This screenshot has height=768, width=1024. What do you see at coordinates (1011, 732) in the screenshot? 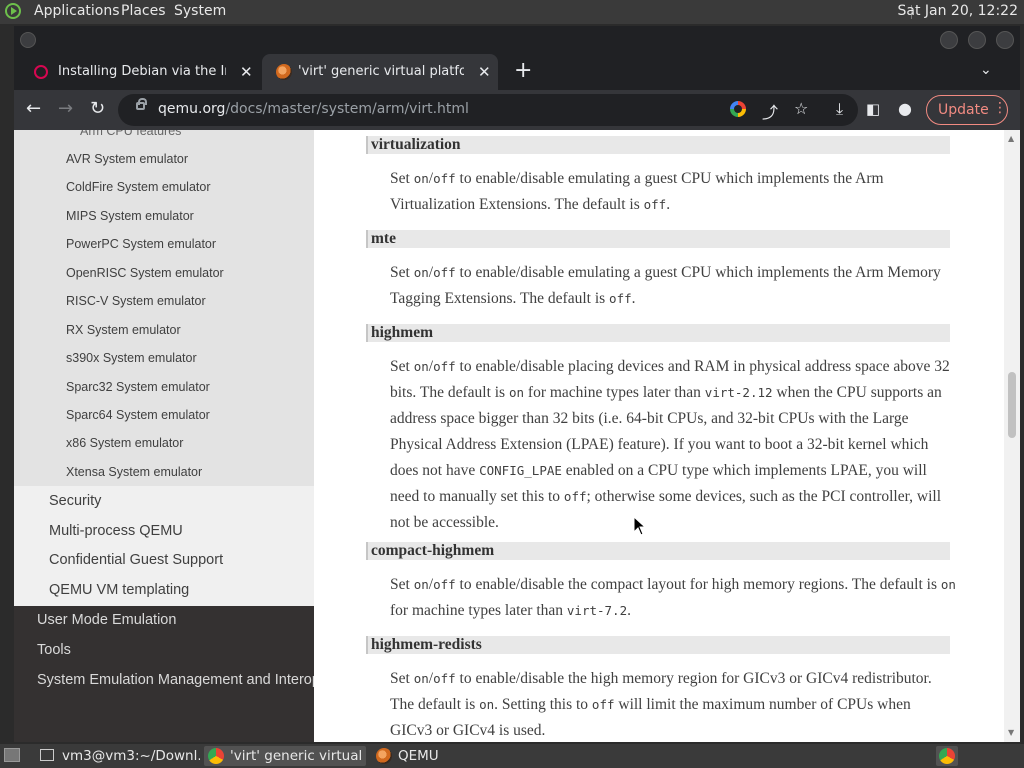
I see `scroll-down-arrow-icon: ▼` at bounding box center [1011, 732].